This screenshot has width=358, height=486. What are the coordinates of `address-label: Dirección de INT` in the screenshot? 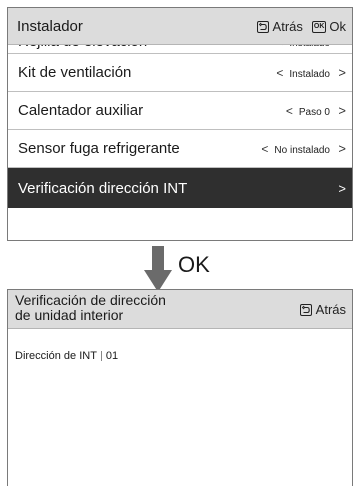 It's located at (56, 356).